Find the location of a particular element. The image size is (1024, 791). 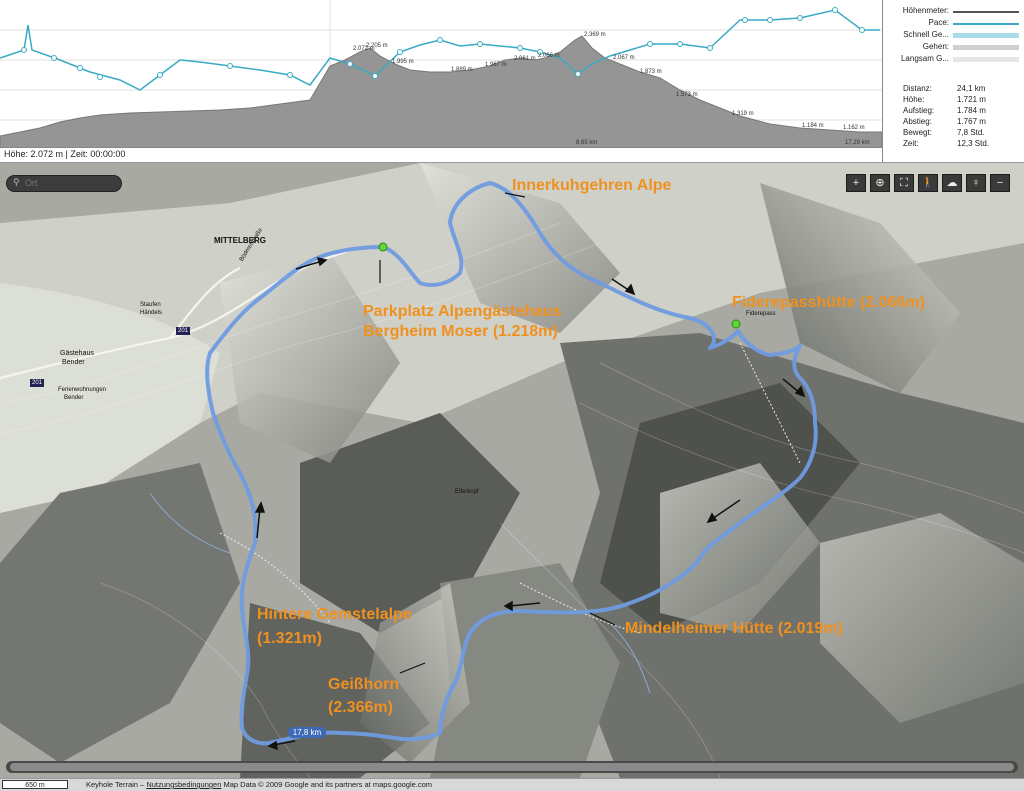

stat-value: 7,8 Std. is located at coordinates (971, 132).